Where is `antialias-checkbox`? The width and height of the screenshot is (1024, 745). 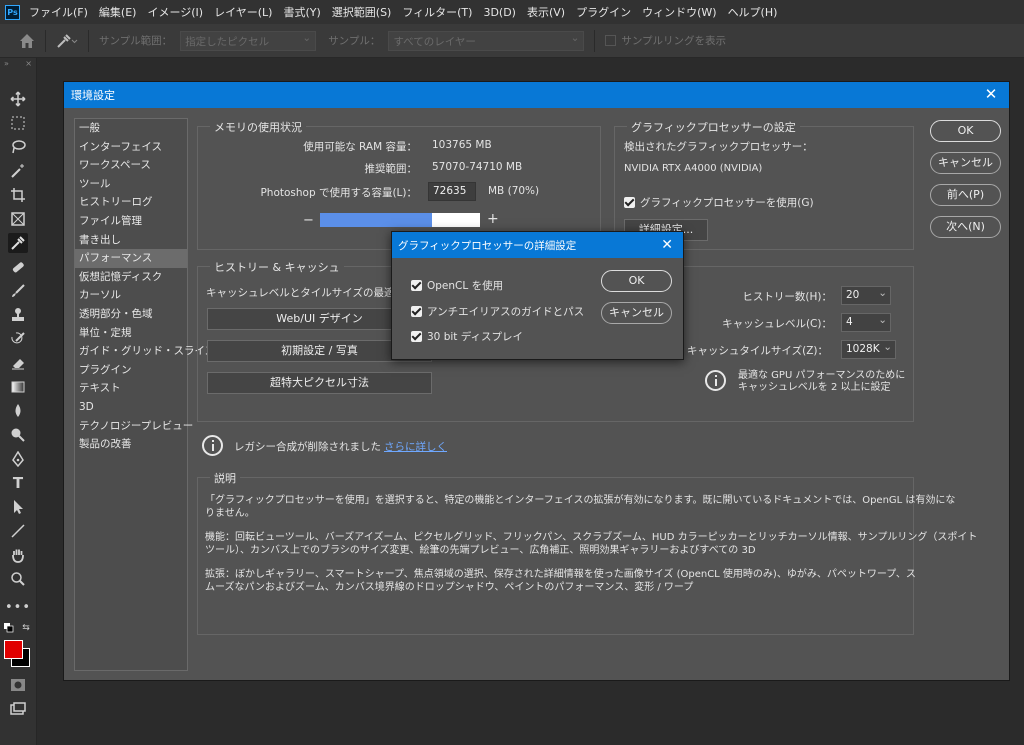 antialias-checkbox is located at coordinates (416, 311).